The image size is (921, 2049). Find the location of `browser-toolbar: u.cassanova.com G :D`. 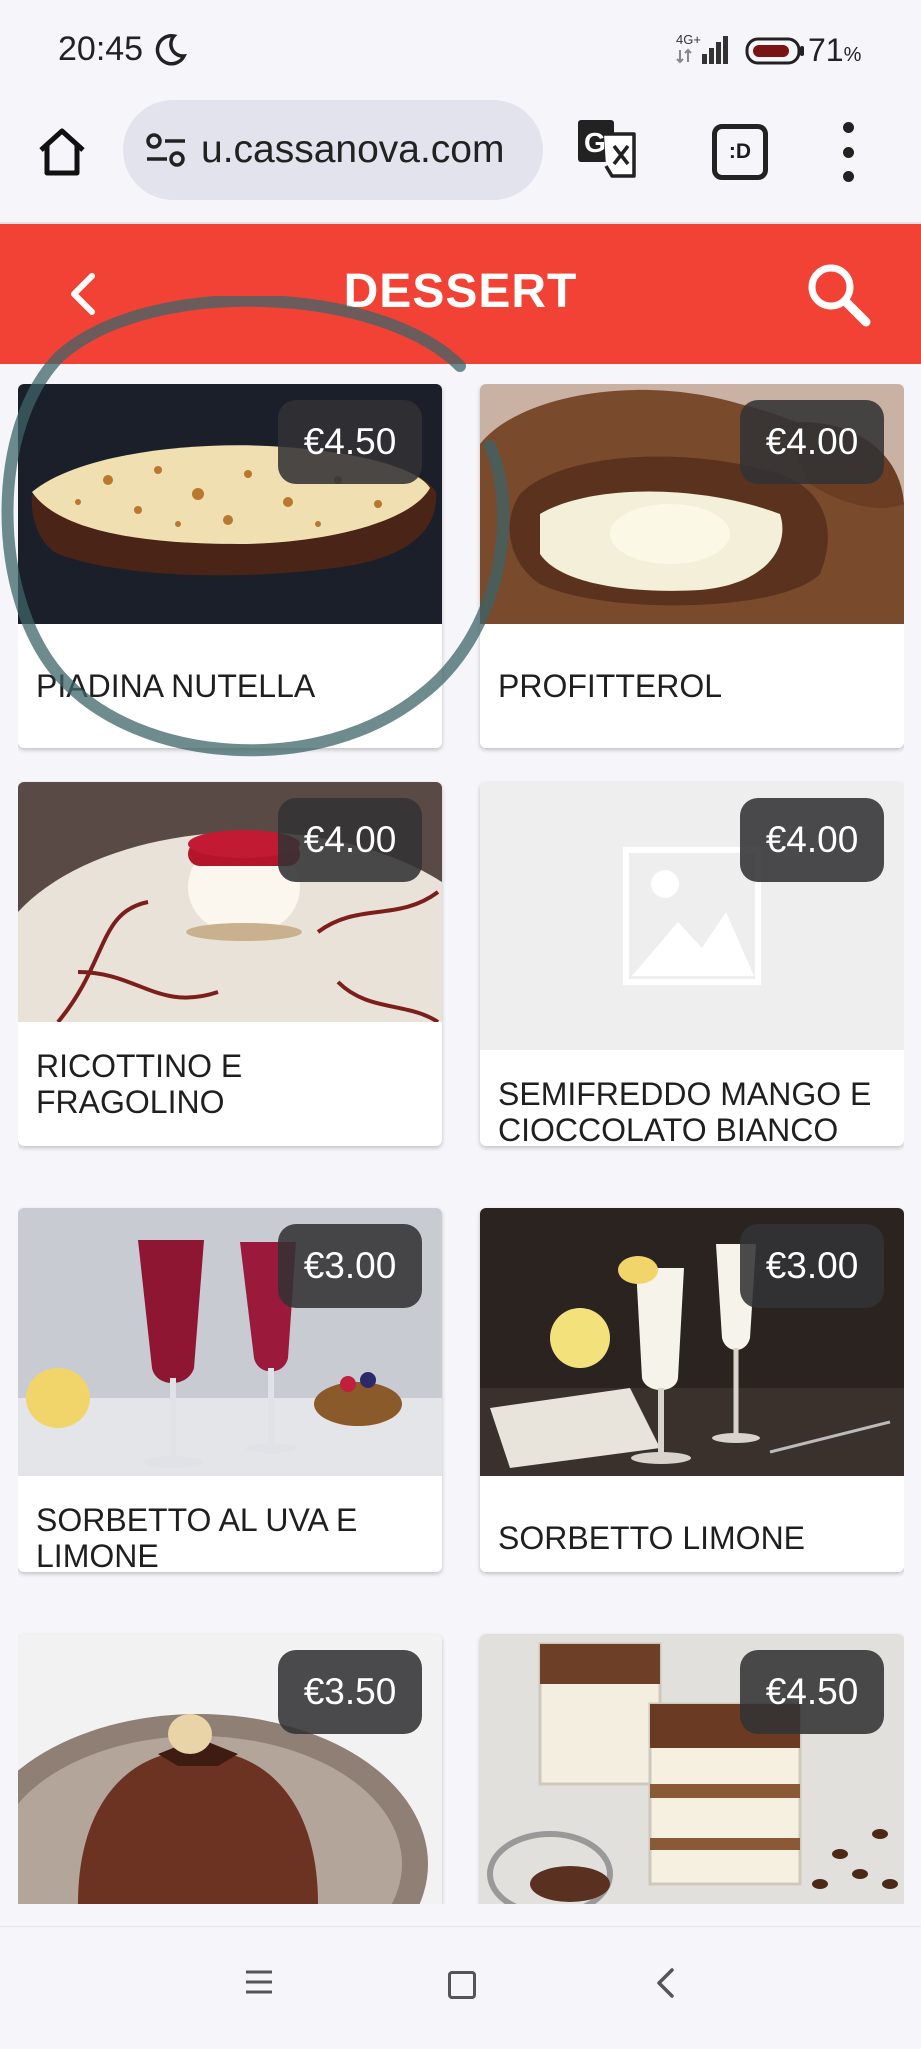

browser-toolbar: u.cassanova.com G :D is located at coordinates (460, 162).